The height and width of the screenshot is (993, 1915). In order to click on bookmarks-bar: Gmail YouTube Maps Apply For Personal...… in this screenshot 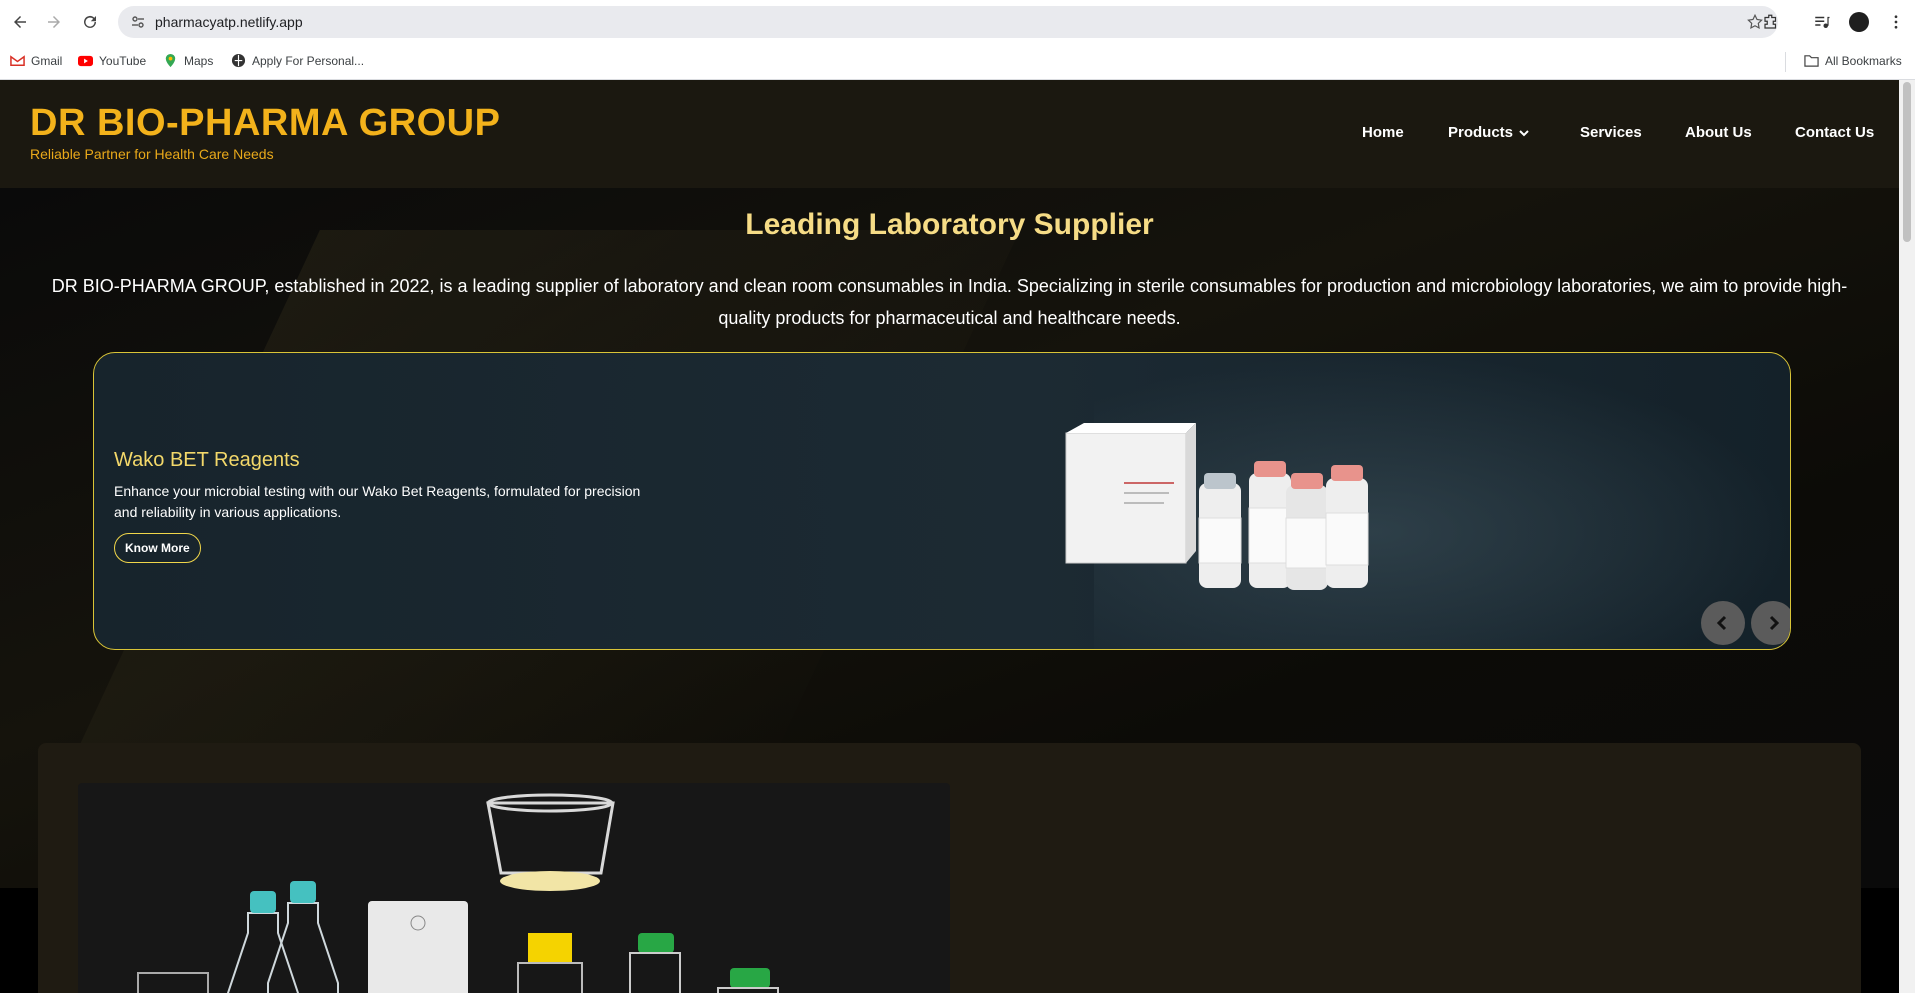, I will do `click(957, 62)`.